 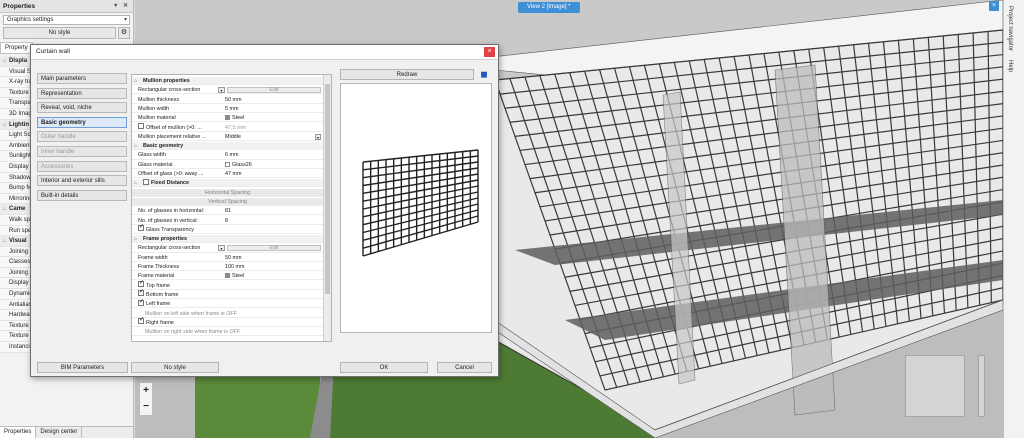 I want to click on grid-row: Horizontal Spacing, so click(x=227, y=192).